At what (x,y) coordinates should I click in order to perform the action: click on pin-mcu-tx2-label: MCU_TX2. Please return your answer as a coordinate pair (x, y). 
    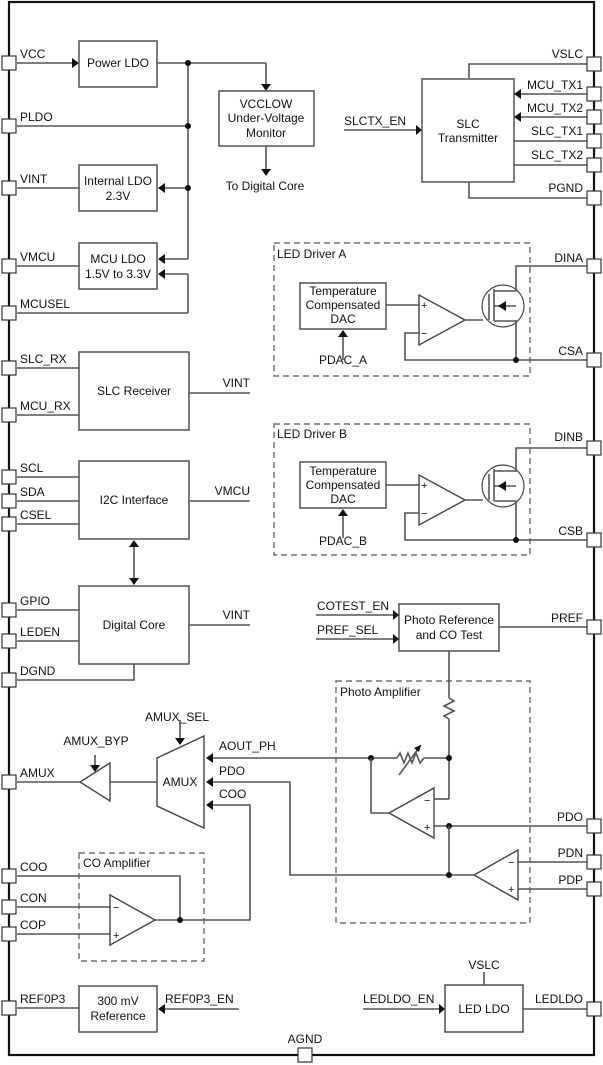
    Looking at the image, I should click on (555, 108).